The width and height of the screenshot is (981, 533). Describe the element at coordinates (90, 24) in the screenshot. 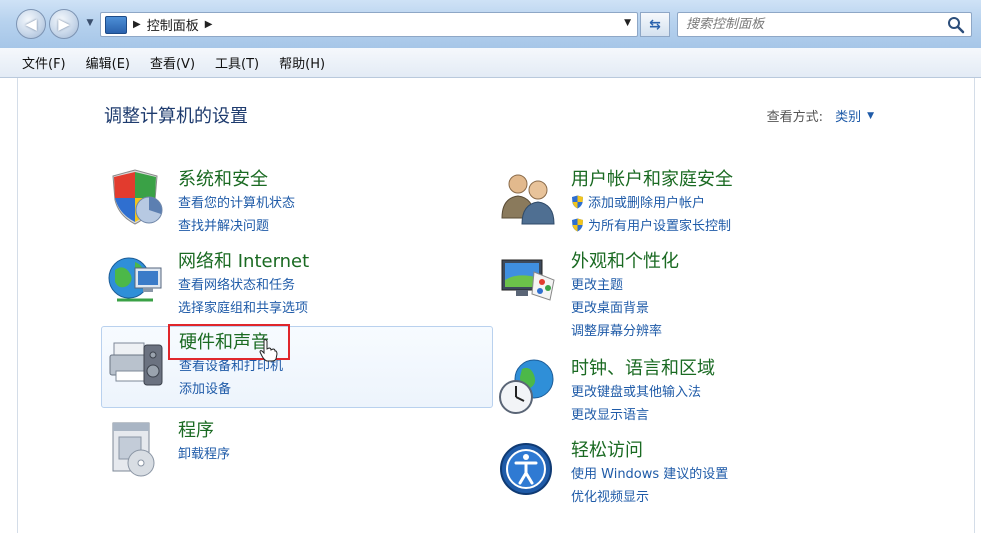

I see `recent-pages-dropdown: ▼` at that location.